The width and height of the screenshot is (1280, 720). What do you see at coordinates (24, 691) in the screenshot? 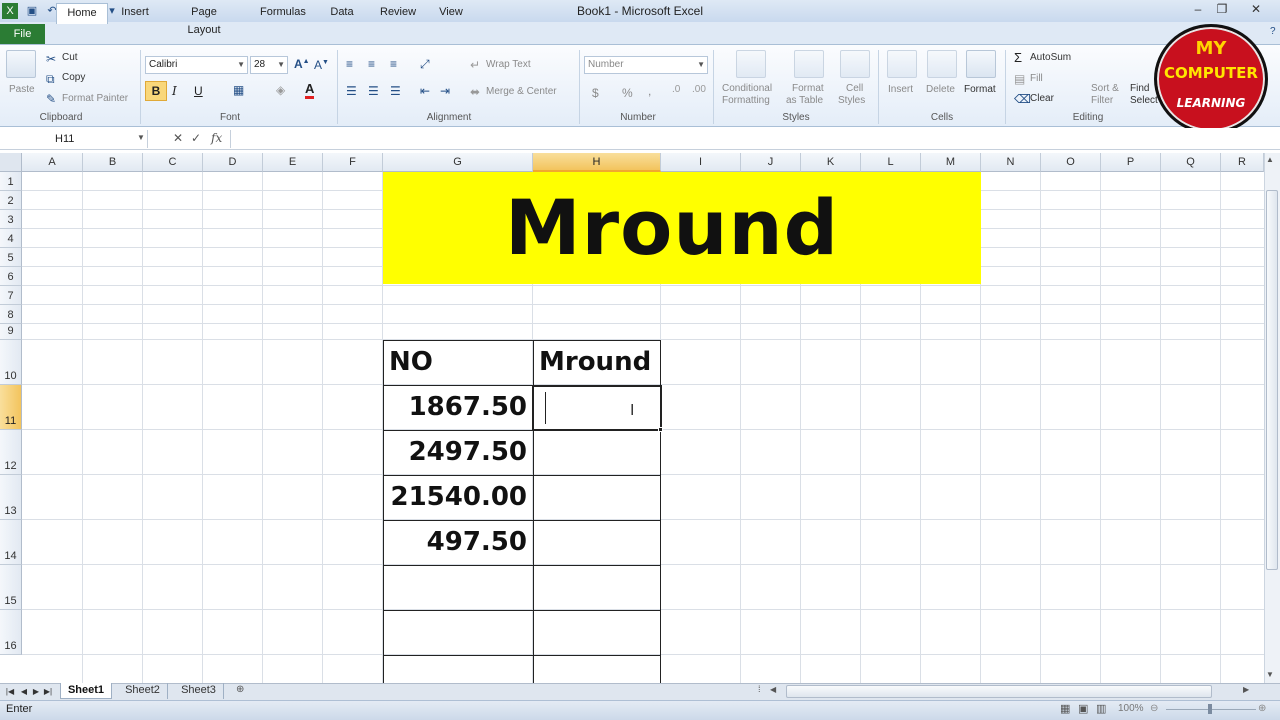
I see `prev-sheet-icon: ◀` at bounding box center [24, 691].